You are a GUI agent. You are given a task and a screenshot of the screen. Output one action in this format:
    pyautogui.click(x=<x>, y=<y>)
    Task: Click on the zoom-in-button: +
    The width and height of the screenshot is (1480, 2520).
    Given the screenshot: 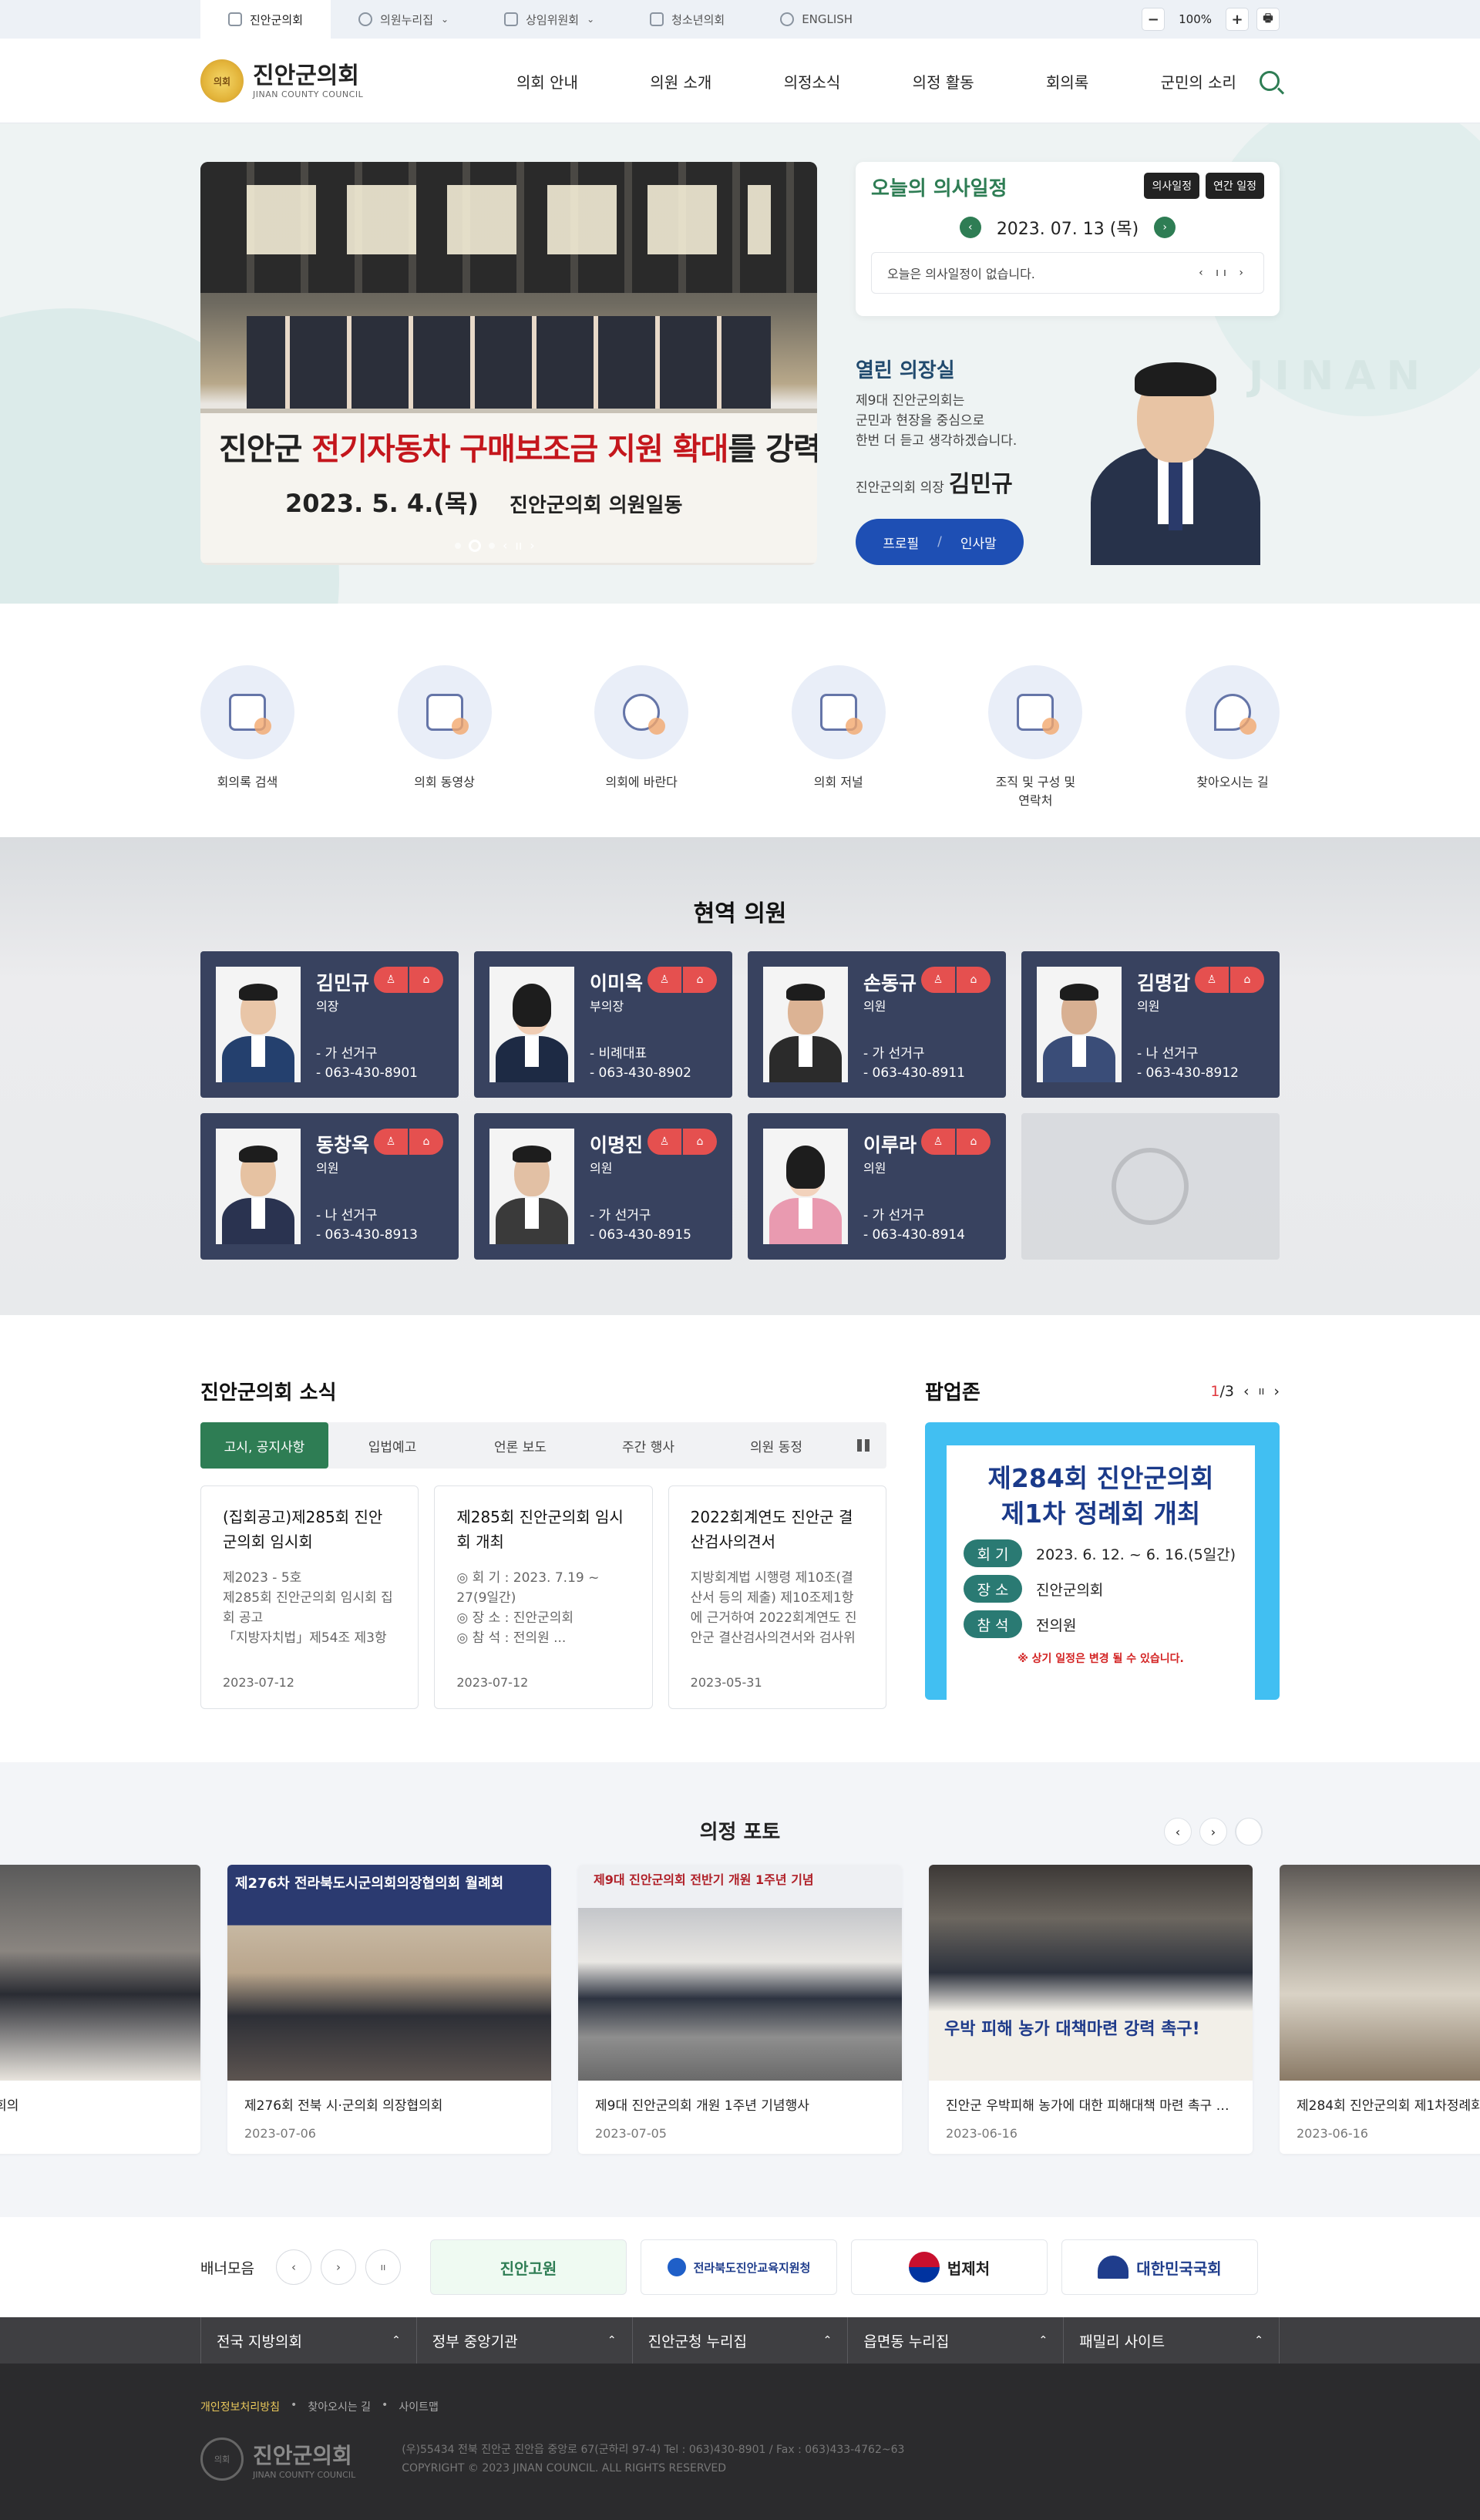 What is the action you would take?
    pyautogui.click(x=1237, y=20)
    